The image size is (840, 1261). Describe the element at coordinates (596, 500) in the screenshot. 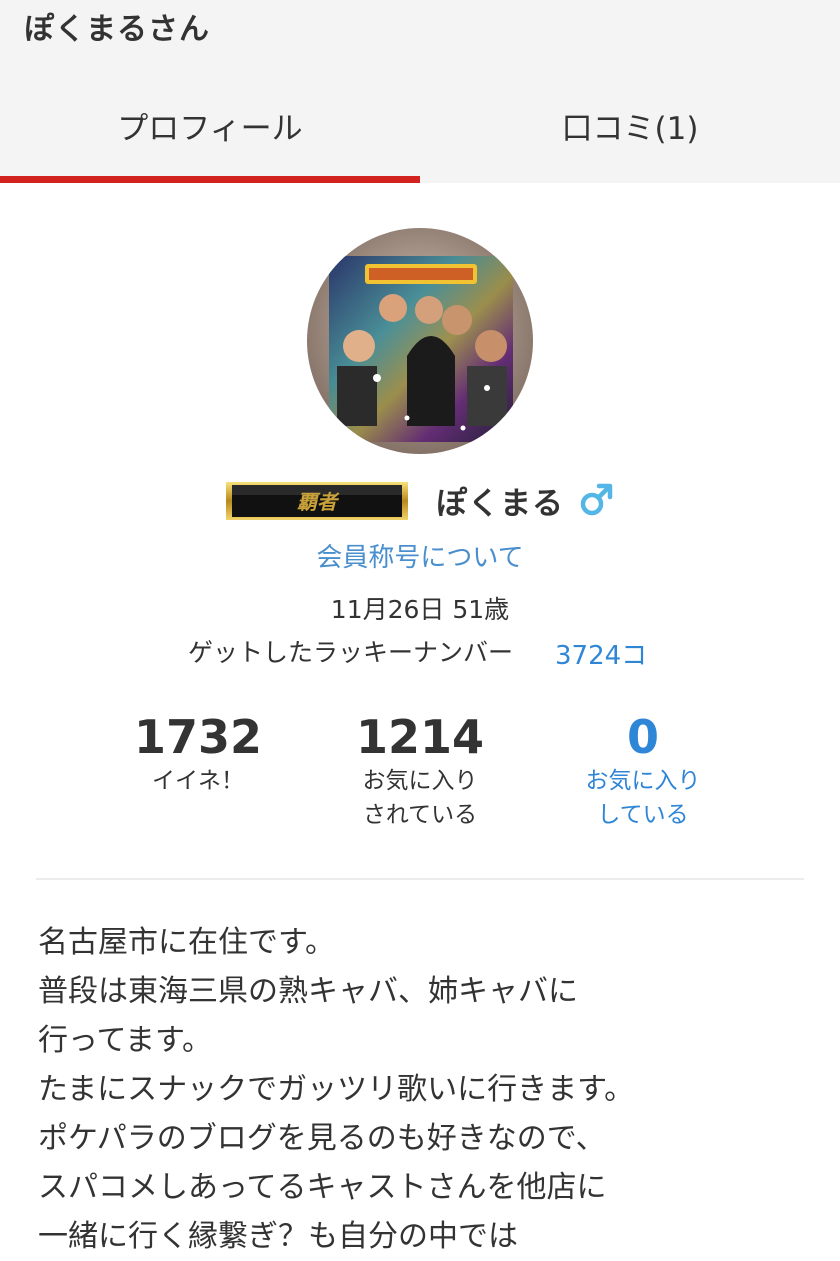

I see `male-icon` at that location.